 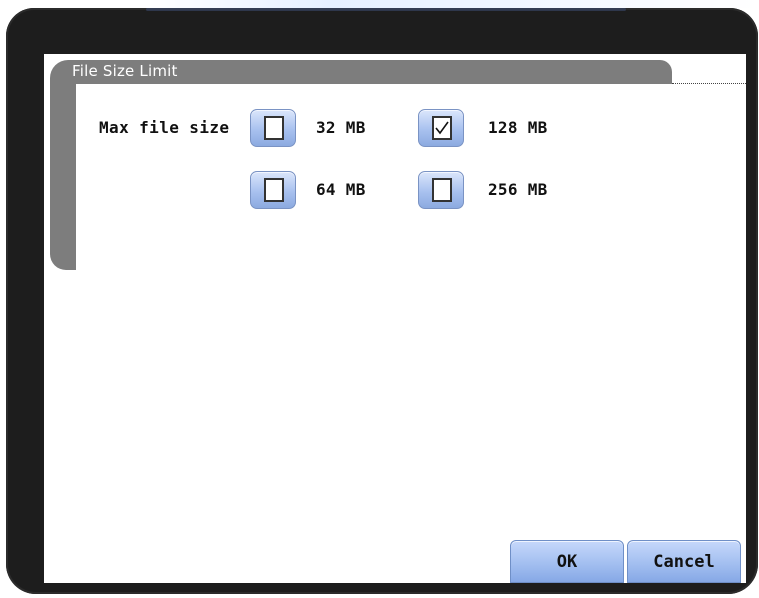 What do you see at coordinates (63, 174) in the screenshot?
I see `group-frame-left` at bounding box center [63, 174].